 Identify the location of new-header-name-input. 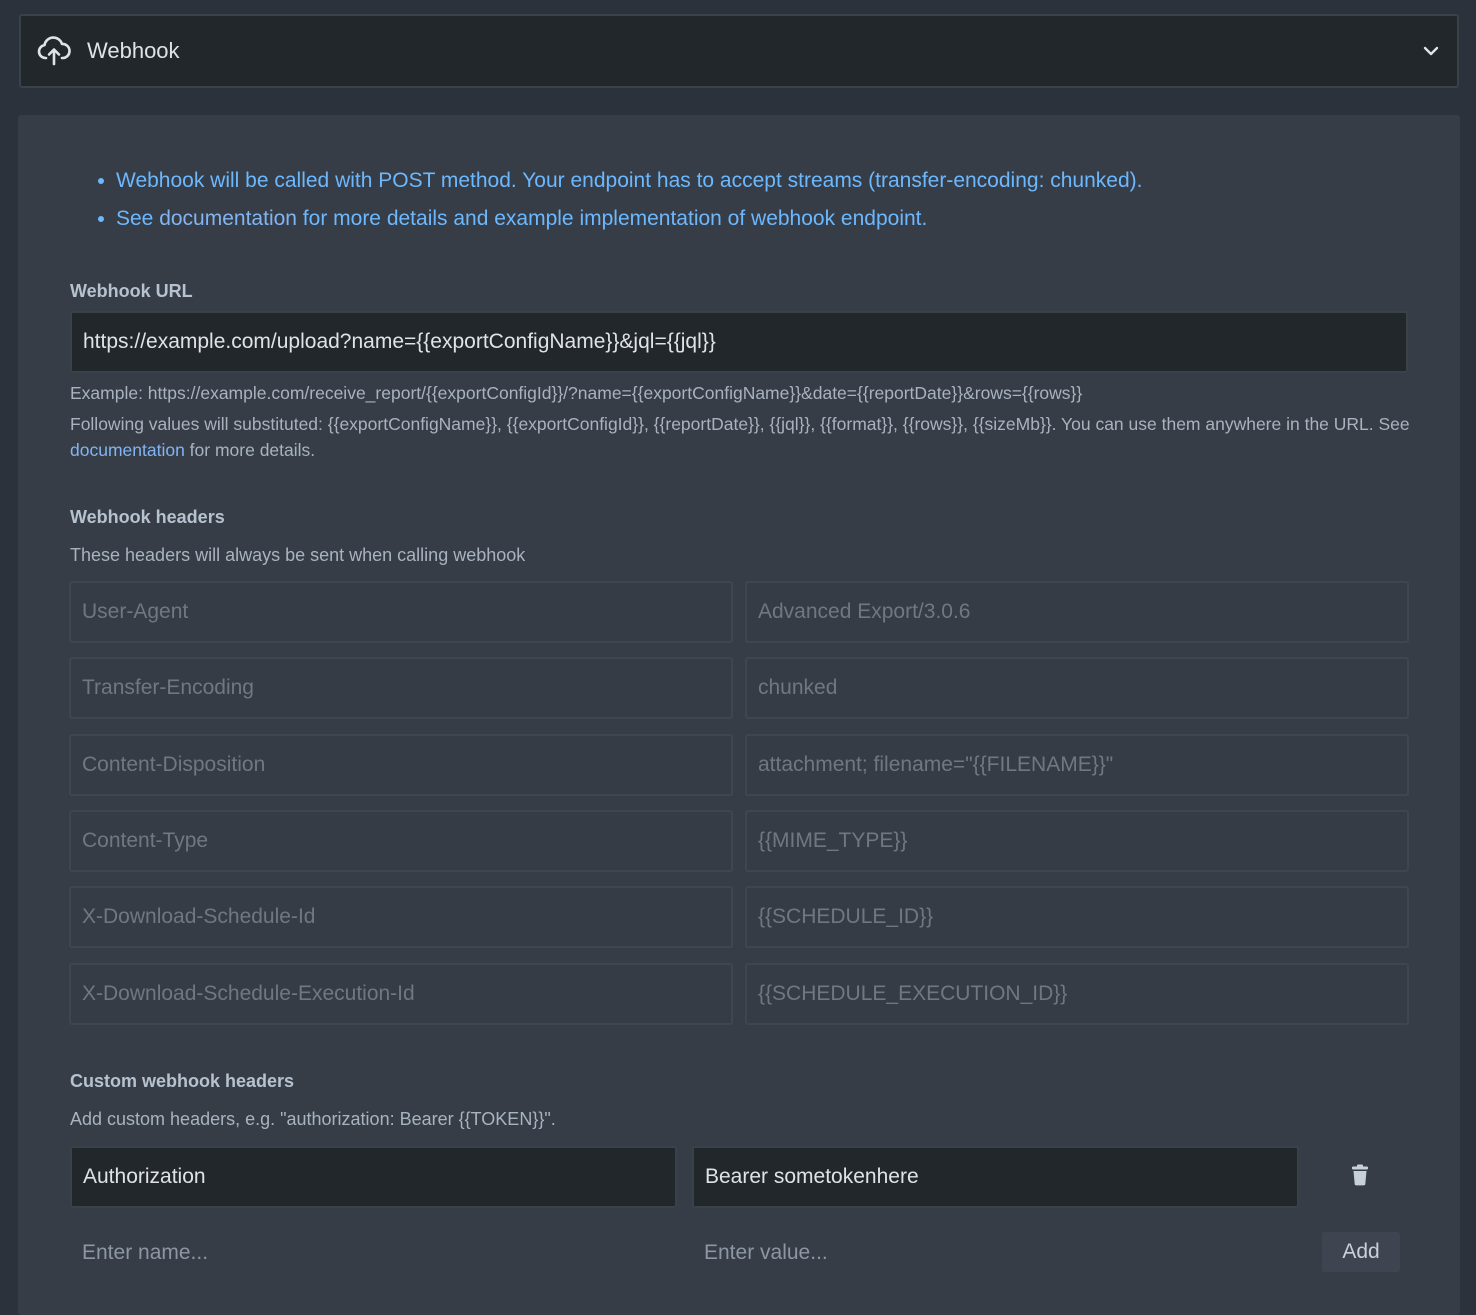
(370, 1253).